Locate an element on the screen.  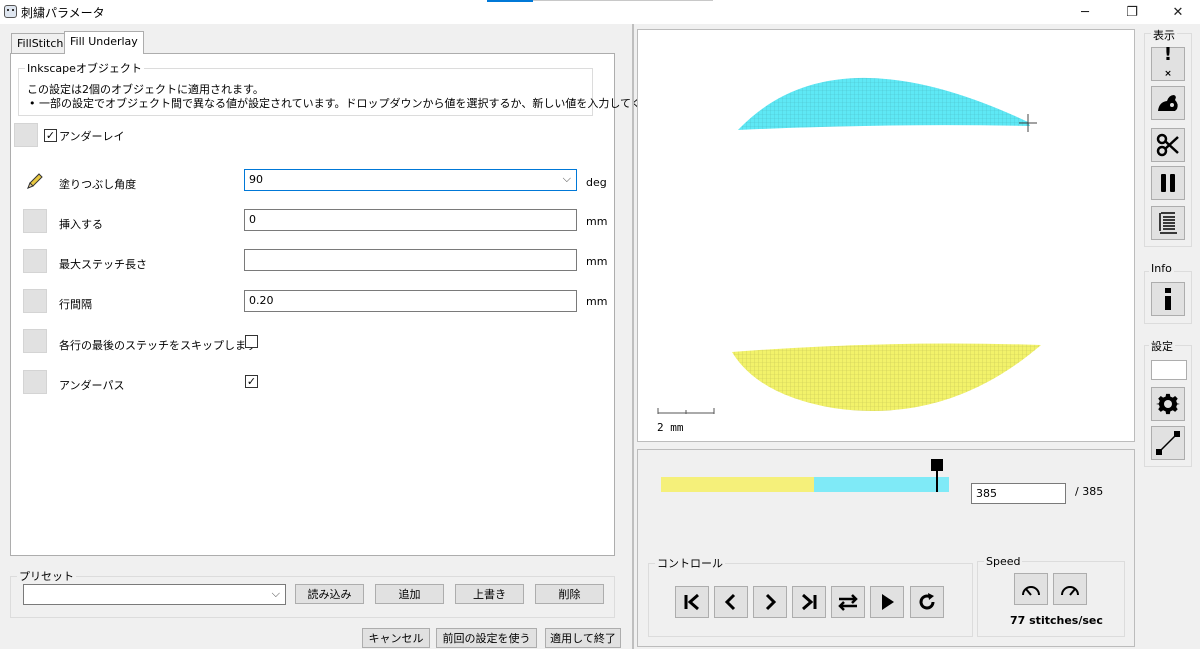
preset-delete-button: 削除 is located at coordinates (569, 594).